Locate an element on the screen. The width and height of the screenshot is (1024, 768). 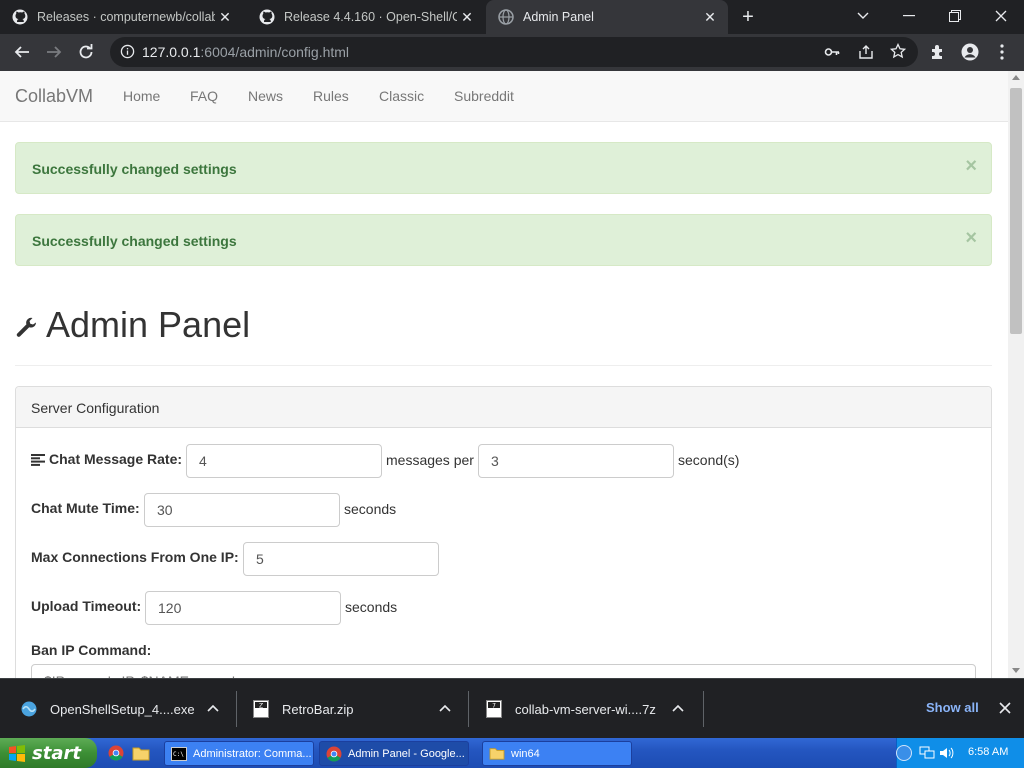
max-connections-input is located at coordinates (341, 559).